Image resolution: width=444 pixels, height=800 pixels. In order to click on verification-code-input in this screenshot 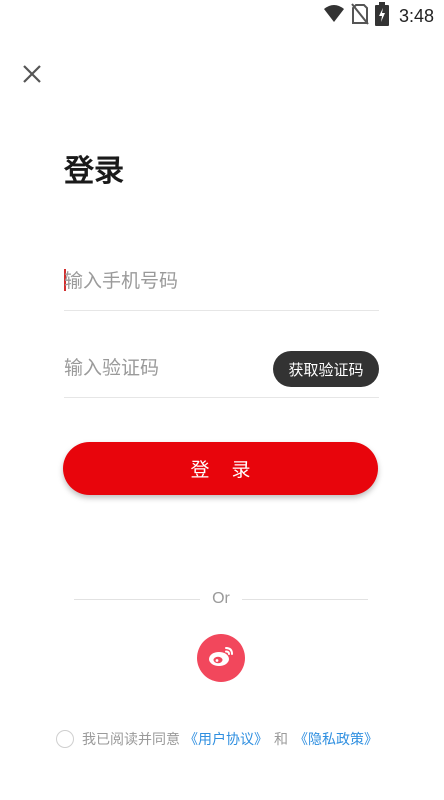, I will do `click(164, 368)`.